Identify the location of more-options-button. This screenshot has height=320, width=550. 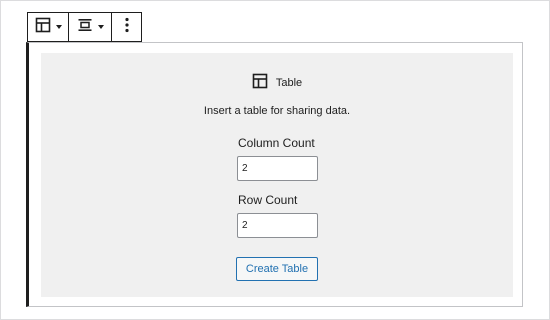
(126, 27).